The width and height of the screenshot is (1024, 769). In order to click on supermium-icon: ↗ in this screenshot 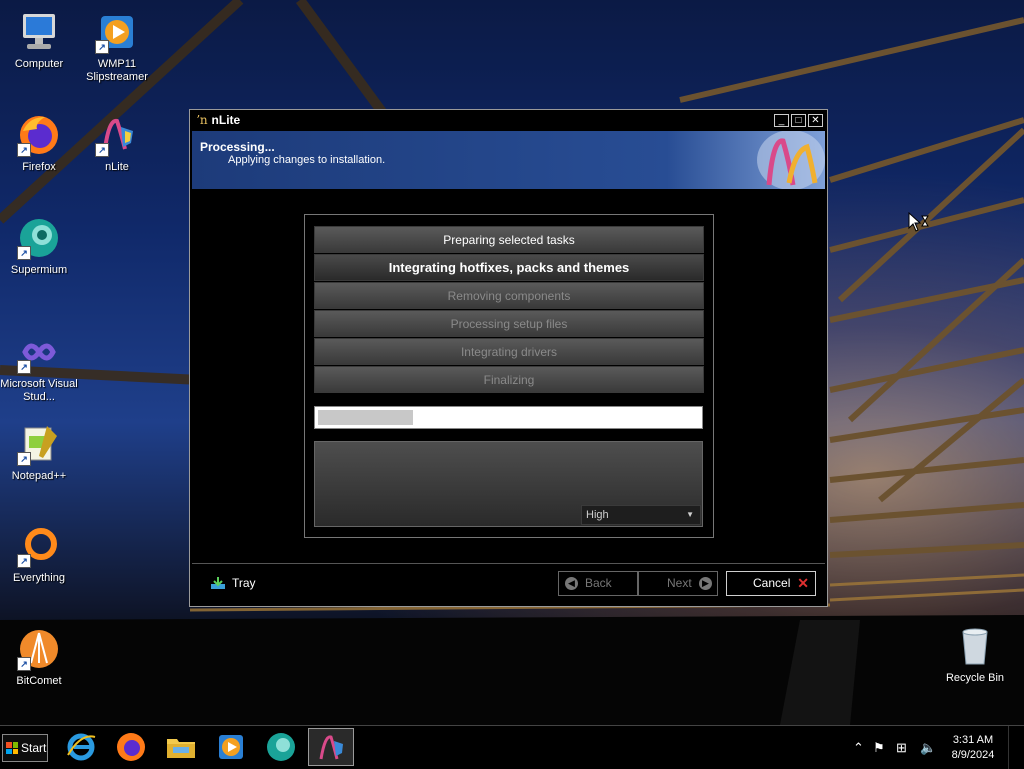, I will do `click(39, 238)`.